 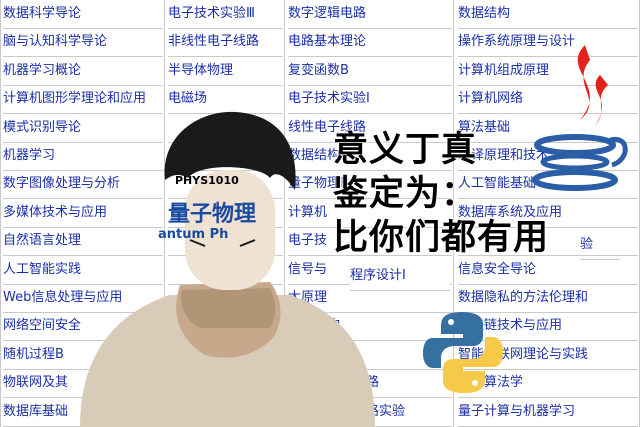 I want to click on course-link: 复变函数B, so click(x=370, y=71).